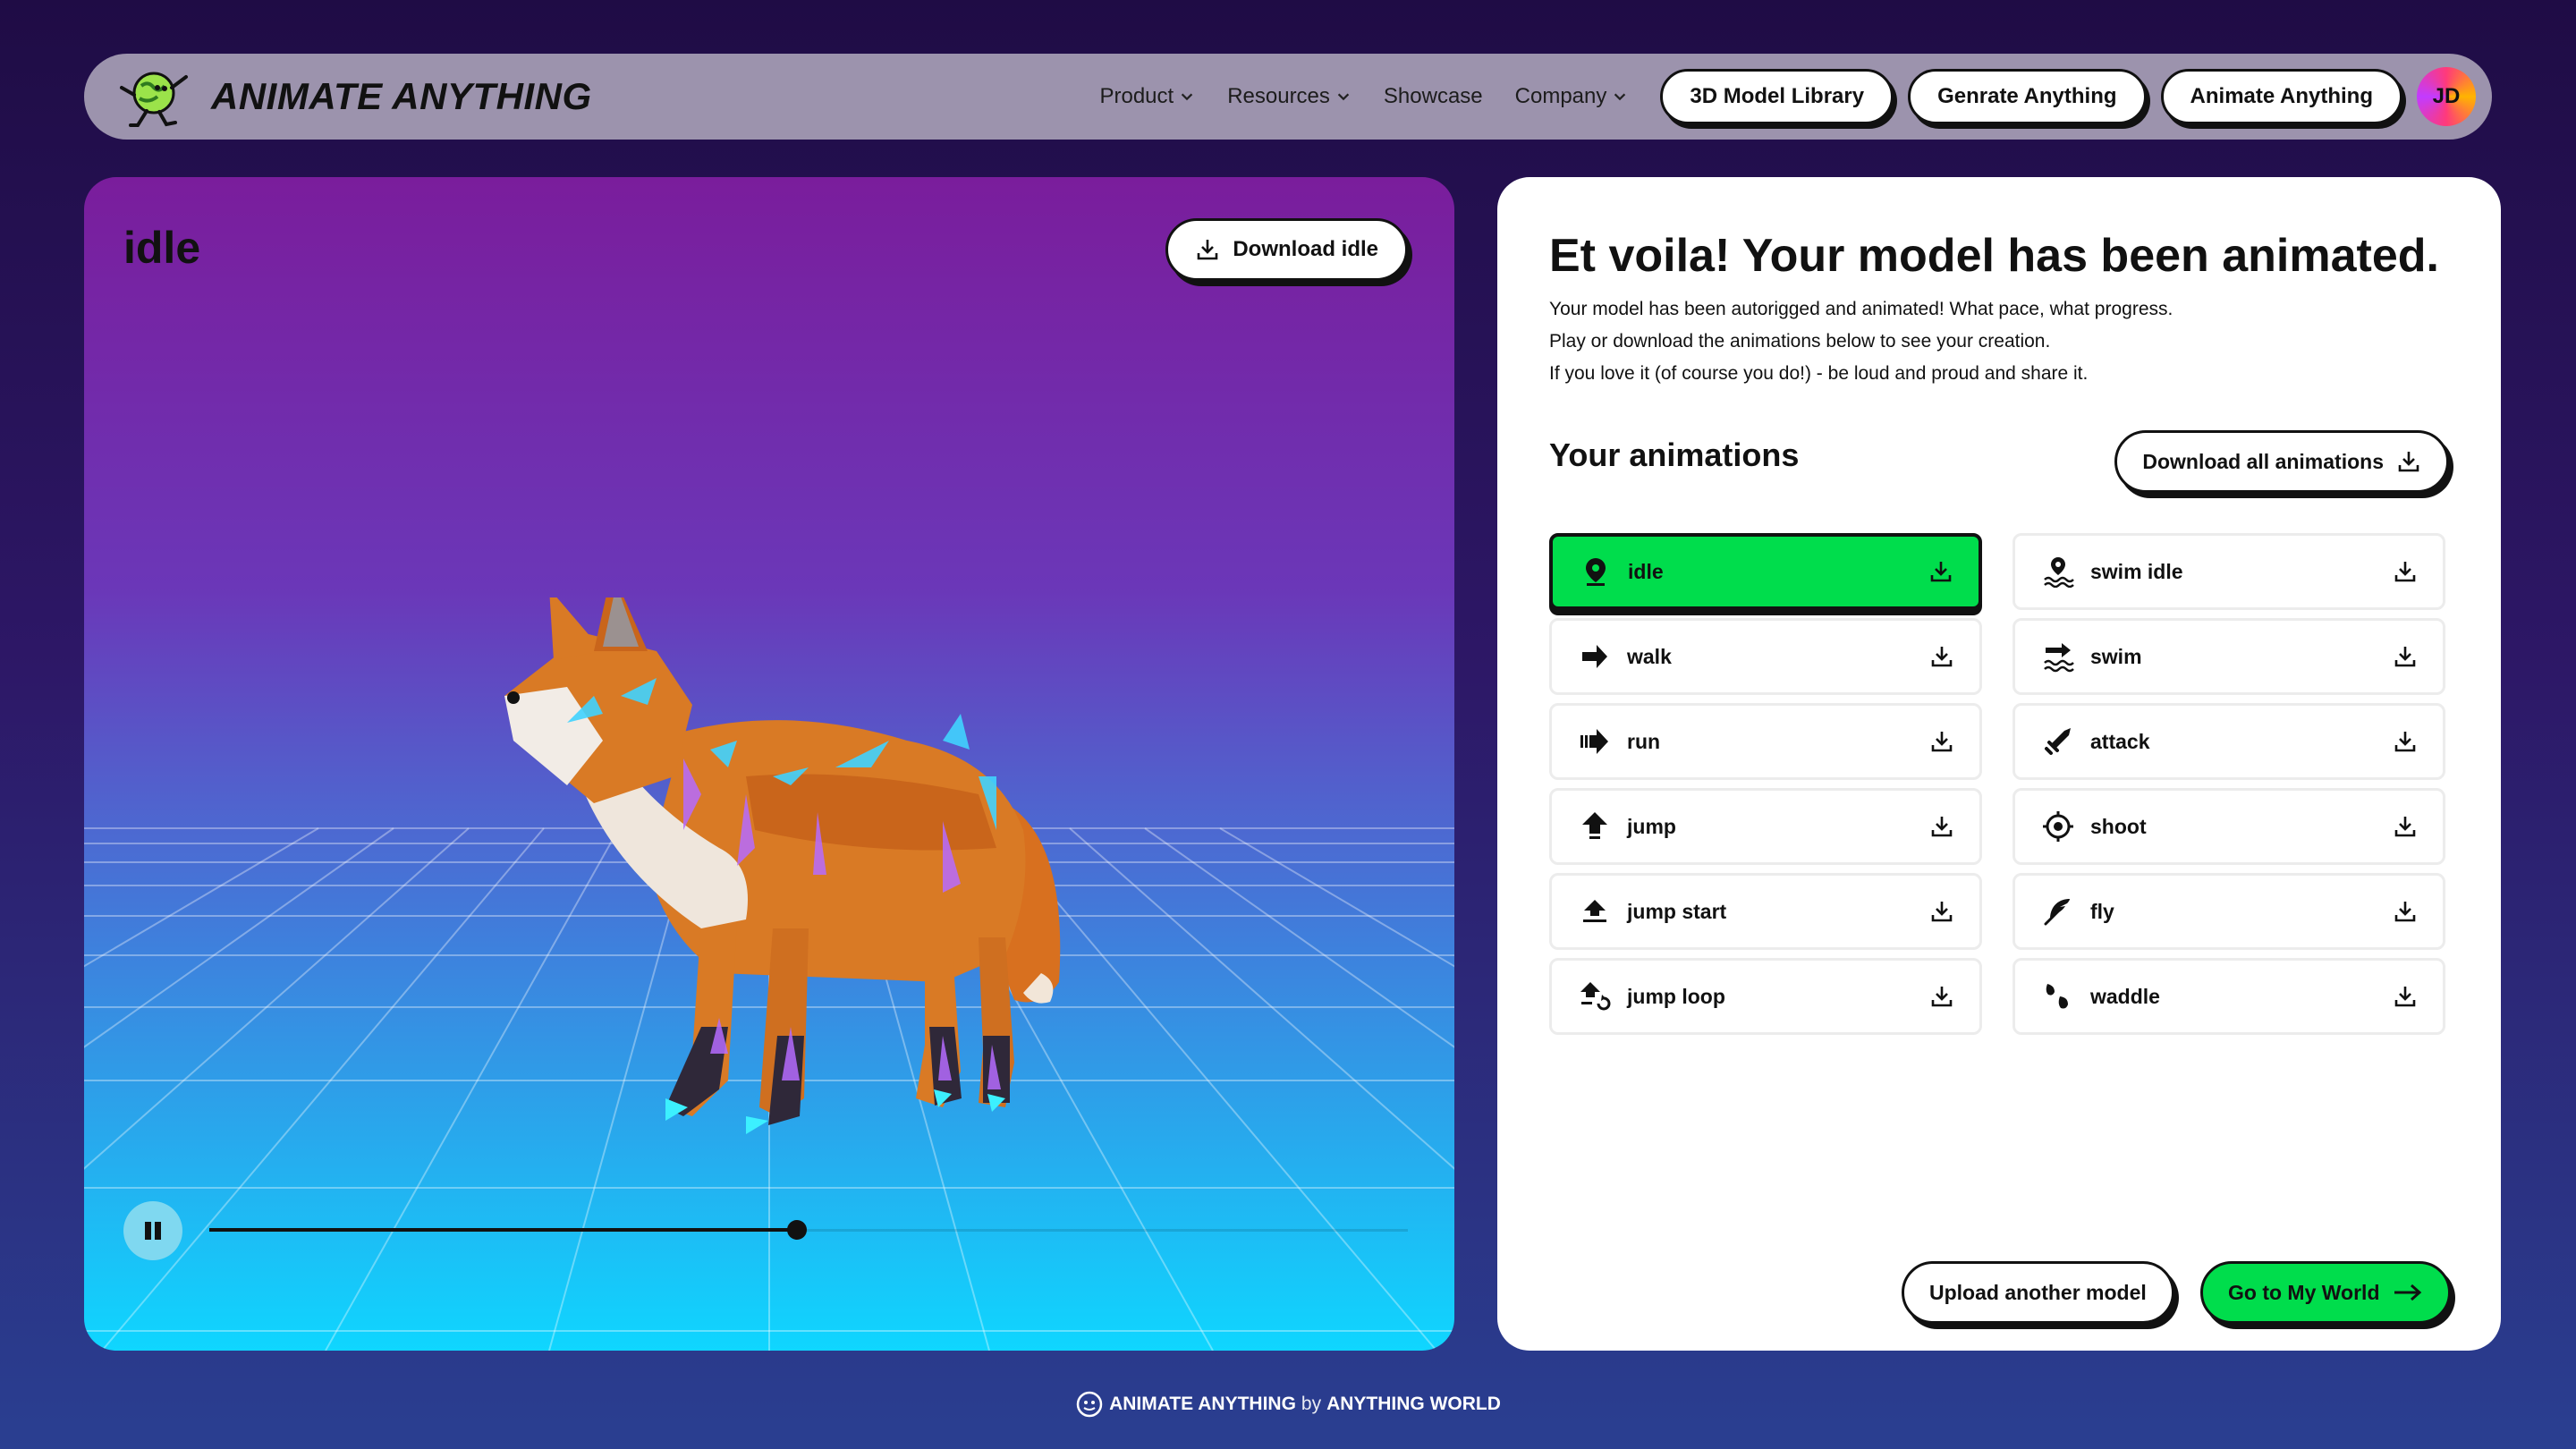  Describe the element at coordinates (1596, 572) in the screenshot. I see `map-pin-icon` at that location.